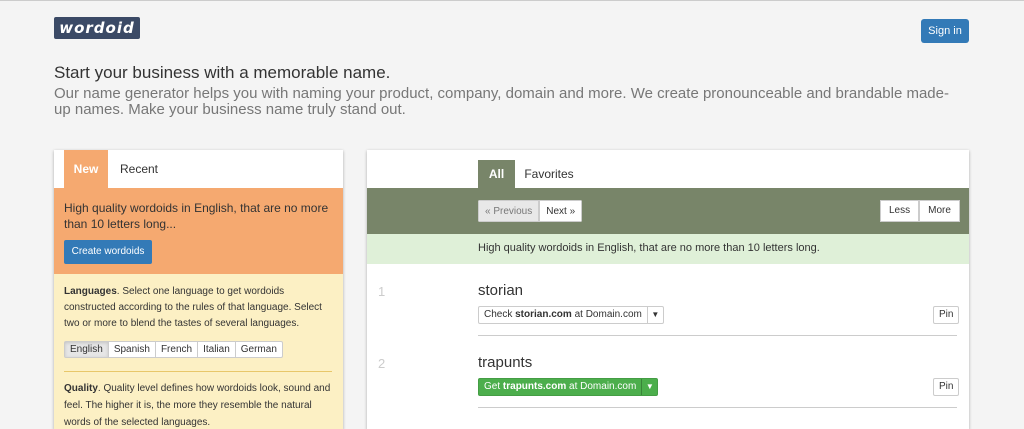 The width and height of the screenshot is (1024, 429). Describe the element at coordinates (561, 211) in the screenshot. I see `next-button: Next »` at that location.